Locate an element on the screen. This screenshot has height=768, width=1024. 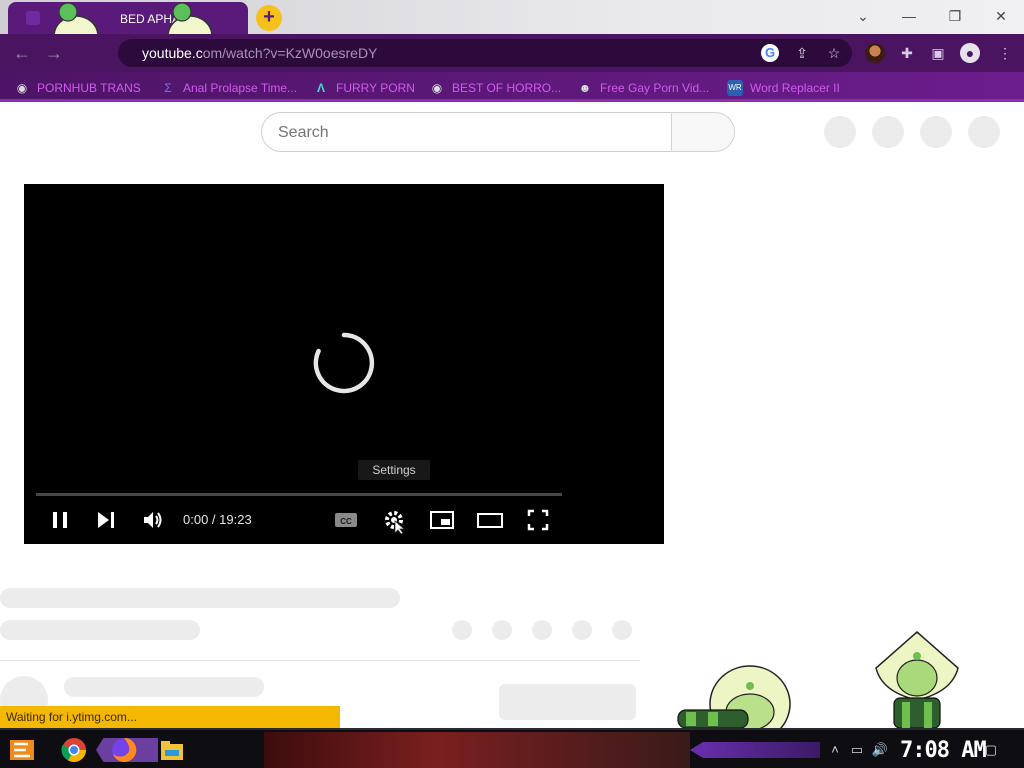
search-input is located at coordinates (468, 133).